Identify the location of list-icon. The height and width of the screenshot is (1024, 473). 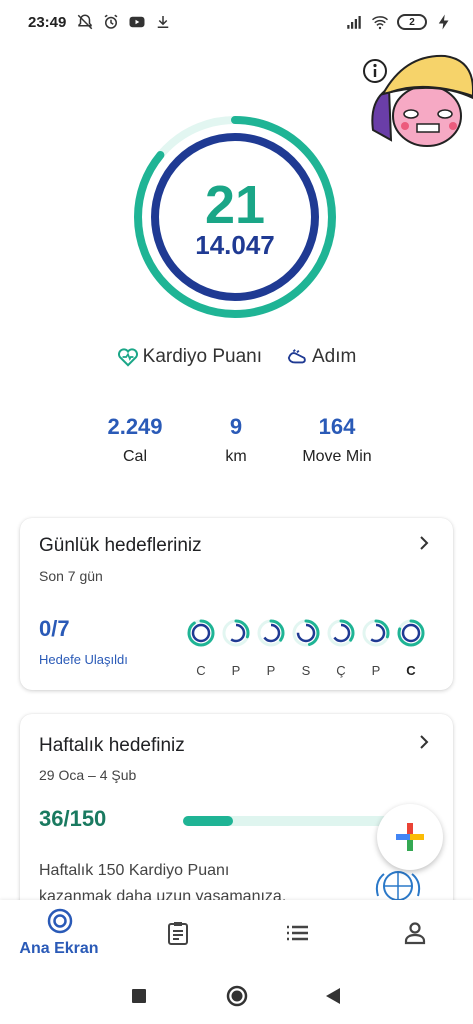
(297, 933).